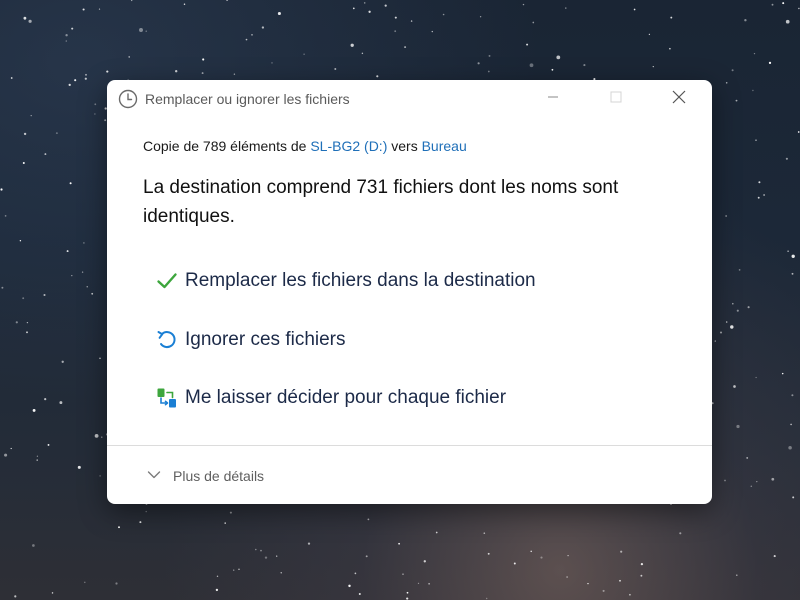 Image resolution: width=800 pixels, height=600 pixels. What do you see at coordinates (219, 476) in the screenshot?
I see `more-details-label: Plus de détails` at bounding box center [219, 476].